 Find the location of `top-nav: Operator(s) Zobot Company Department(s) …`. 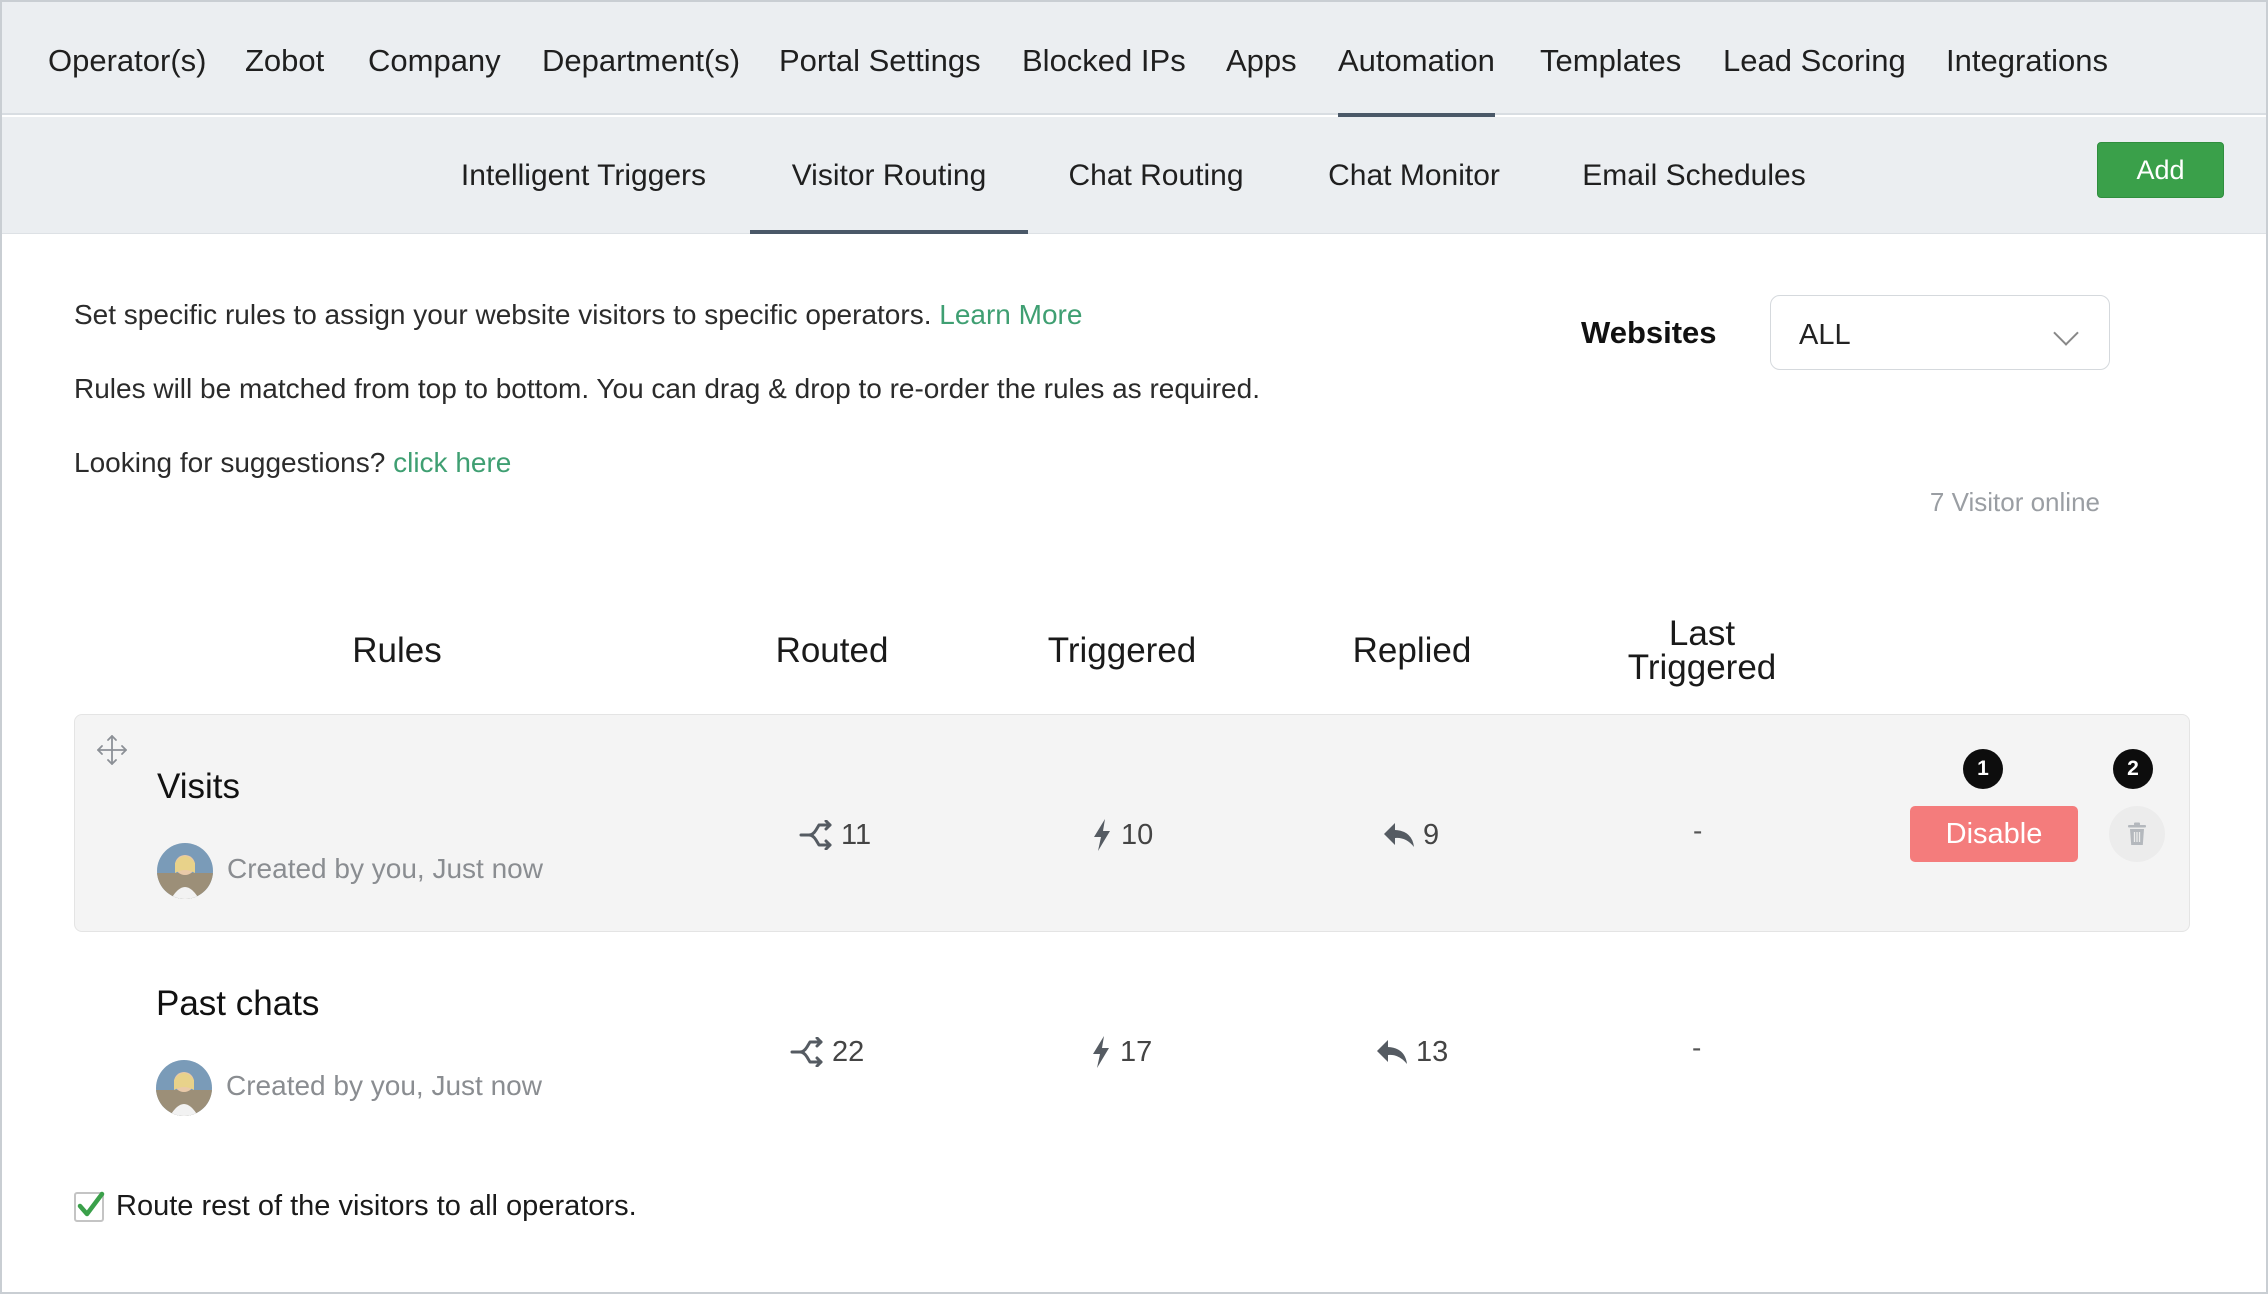

top-nav: Operator(s) Zobot Company Department(s) … is located at coordinates (1134, 59).